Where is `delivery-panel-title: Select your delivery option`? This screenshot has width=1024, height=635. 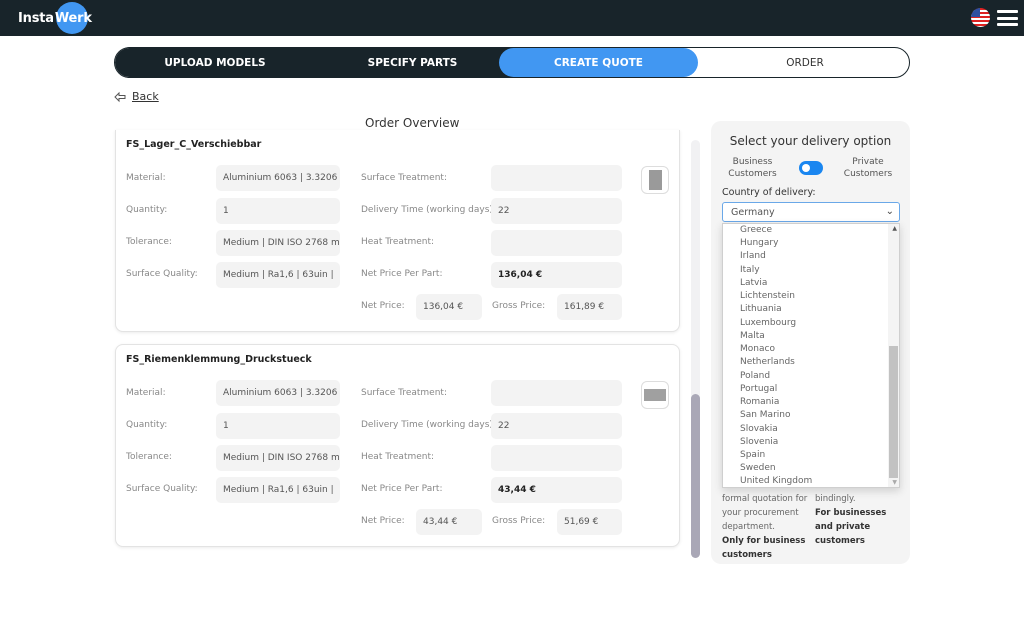
delivery-panel-title: Select your delivery option is located at coordinates (810, 141).